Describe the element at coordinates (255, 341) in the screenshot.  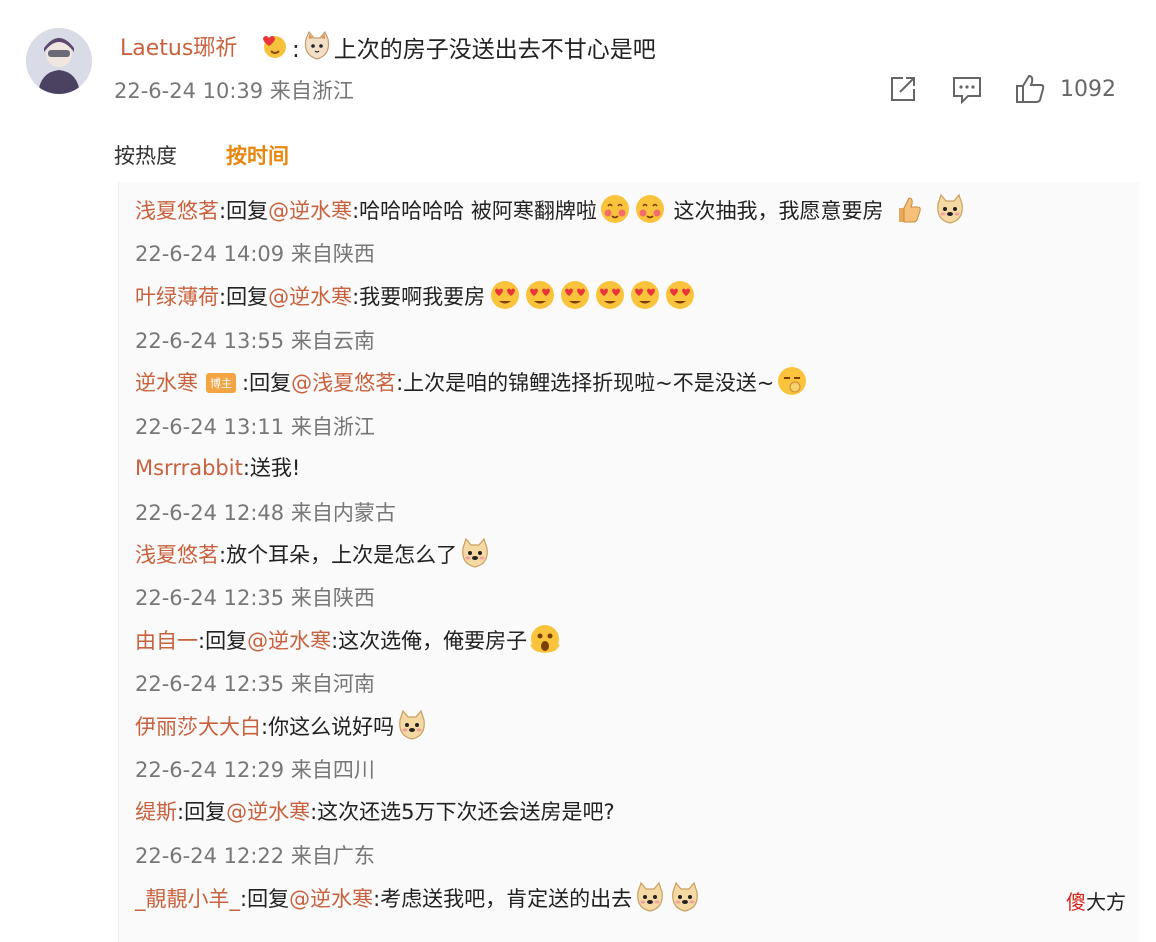
I see `reply-meta: 22-6-24 13:55 来自云南` at that location.